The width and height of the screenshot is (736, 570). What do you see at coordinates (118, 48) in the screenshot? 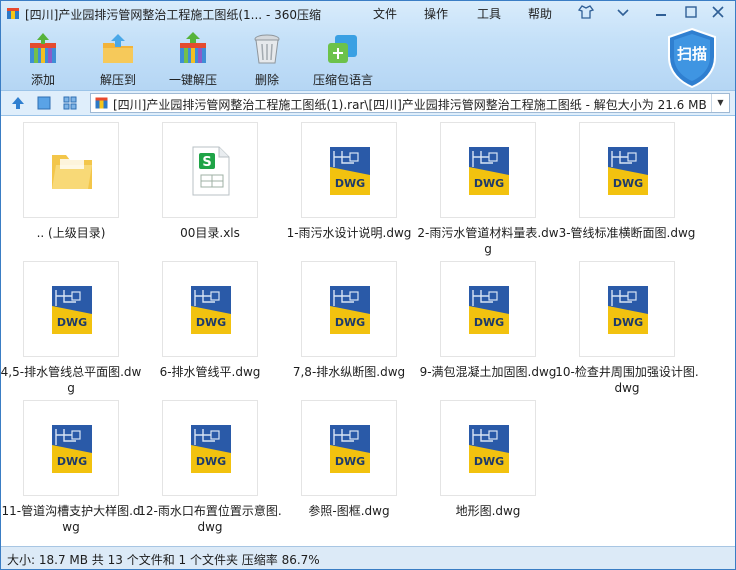
I see `extract-folder-icon` at bounding box center [118, 48].